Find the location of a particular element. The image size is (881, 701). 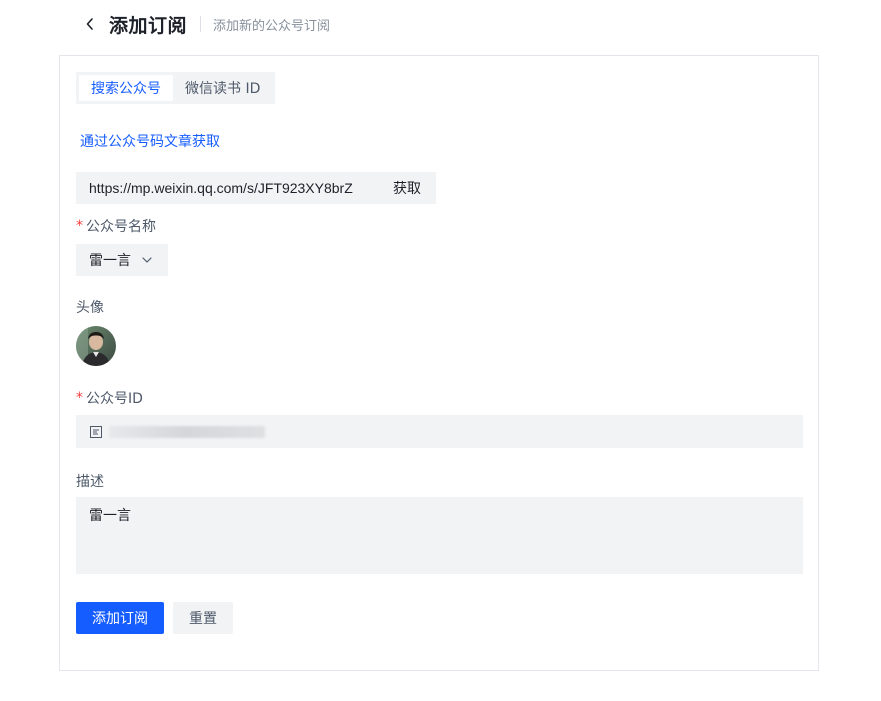

account-name-label: * 公众号名称 is located at coordinates (116, 226).